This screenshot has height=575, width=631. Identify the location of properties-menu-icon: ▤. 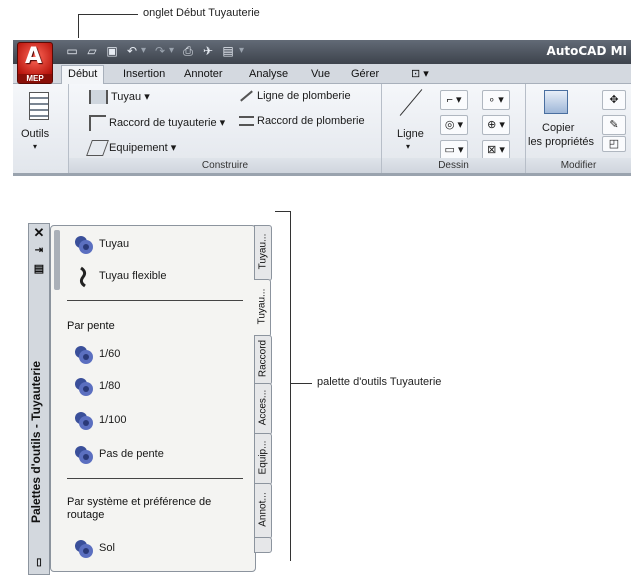
(39, 269).